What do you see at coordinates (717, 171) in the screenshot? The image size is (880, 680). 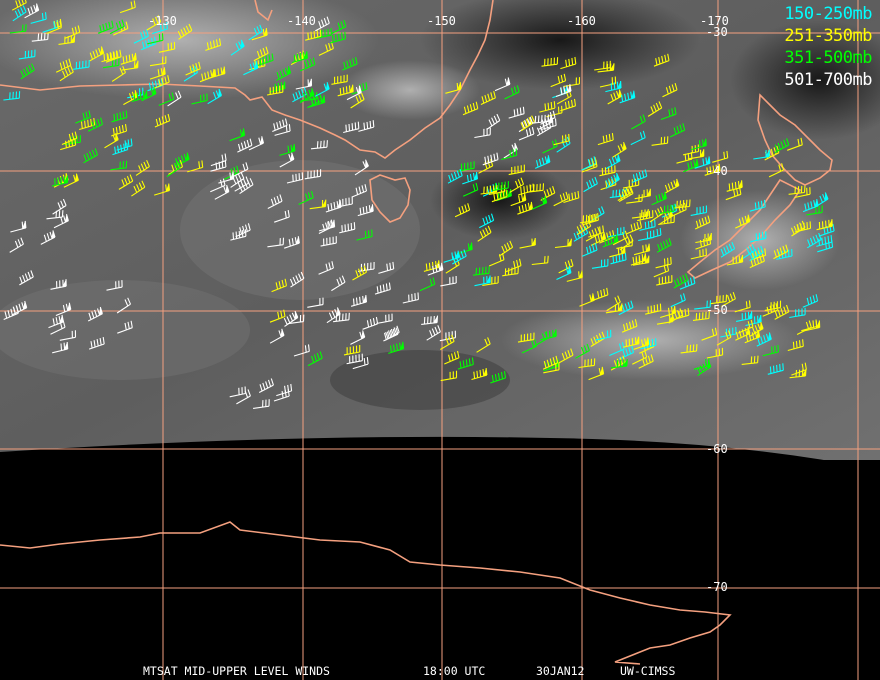 I see `latitude-label: -40` at bounding box center [717, 171].